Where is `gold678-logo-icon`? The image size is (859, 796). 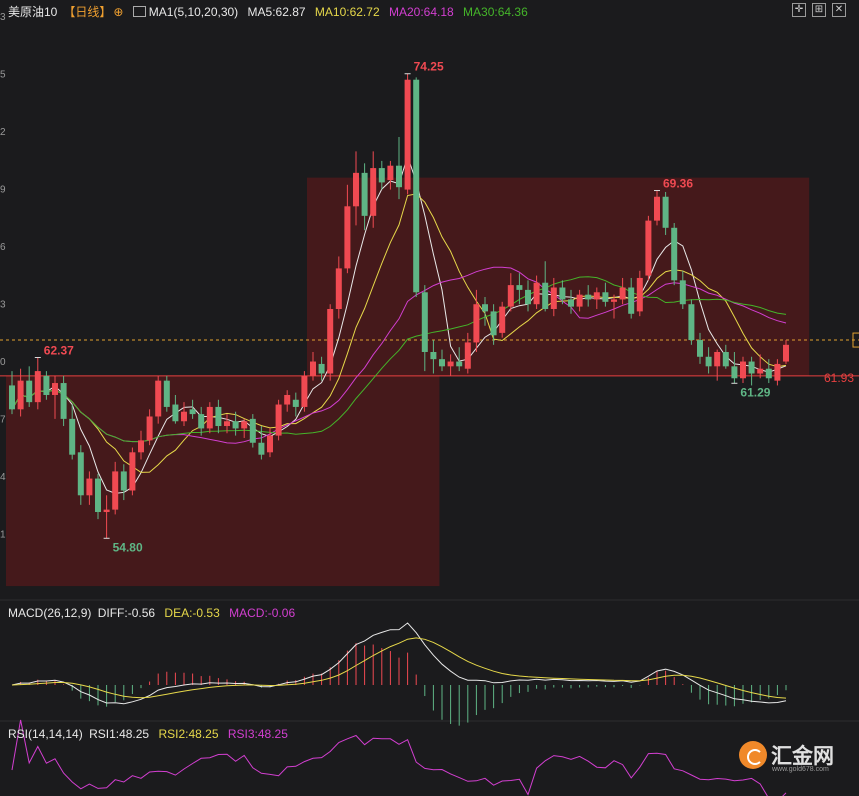
gold678-logo-icon is located at coordinates (753, 755).